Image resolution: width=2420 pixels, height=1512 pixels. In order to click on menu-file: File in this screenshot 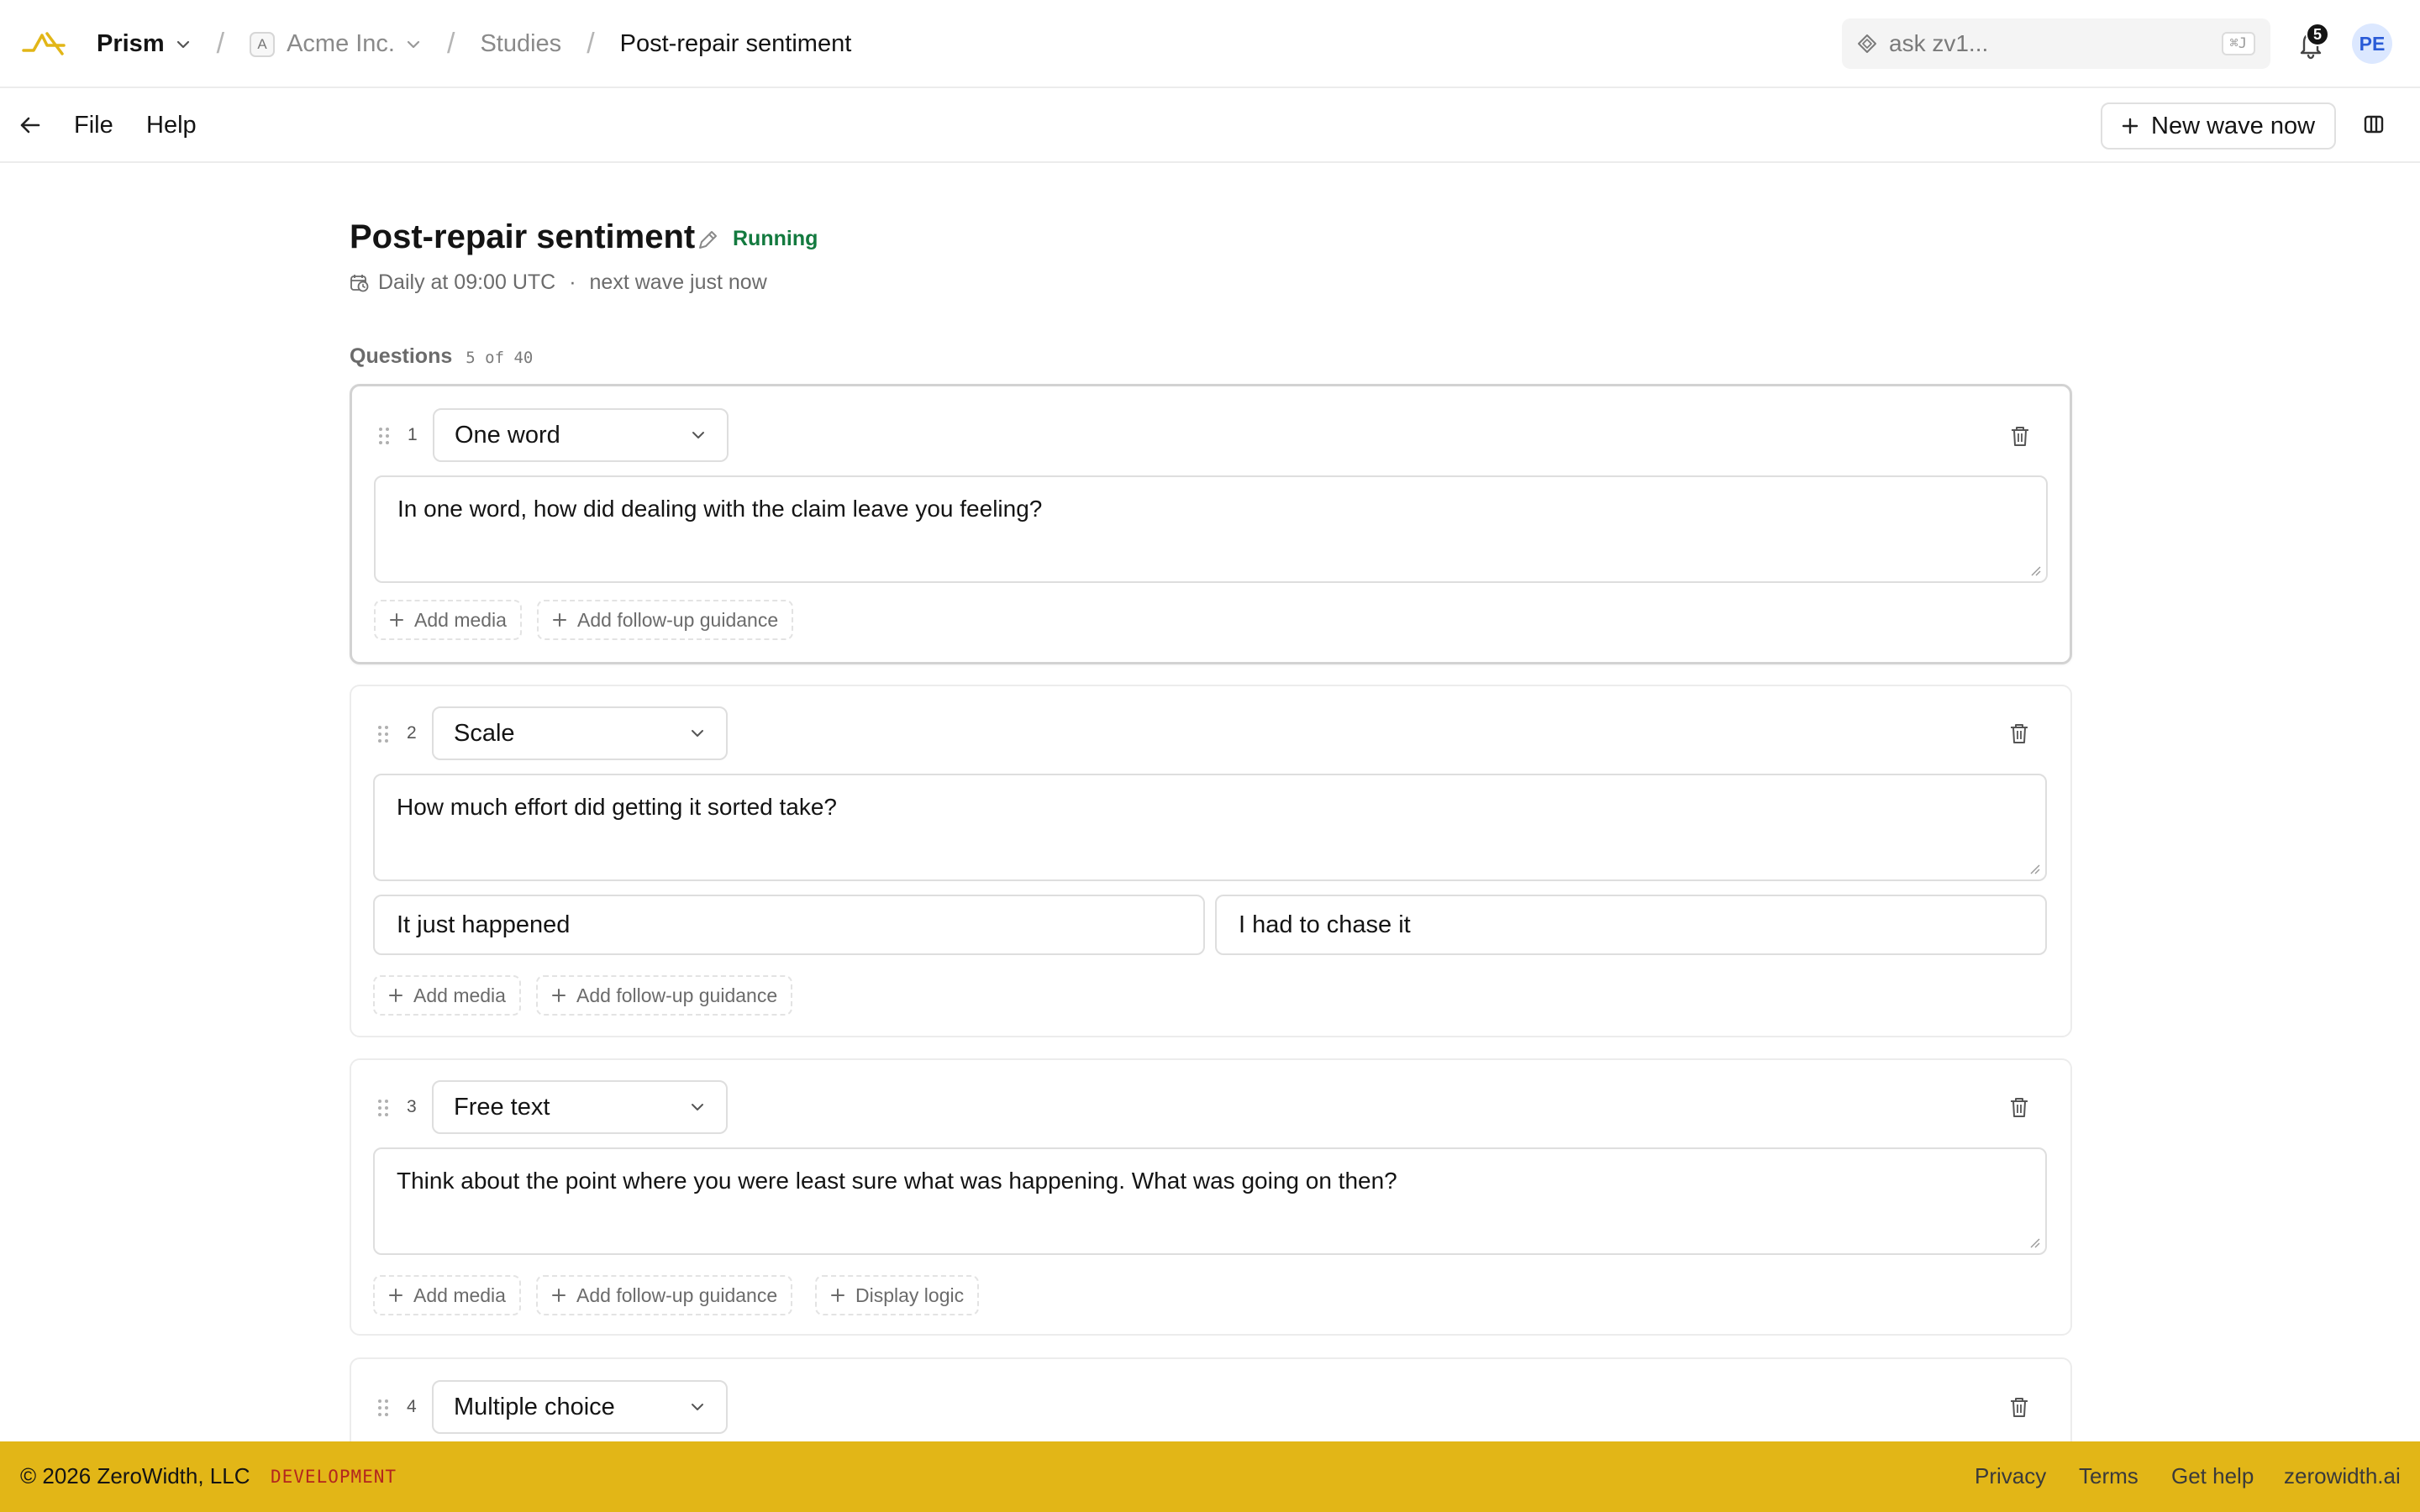, I will do `click(94, 125)`.